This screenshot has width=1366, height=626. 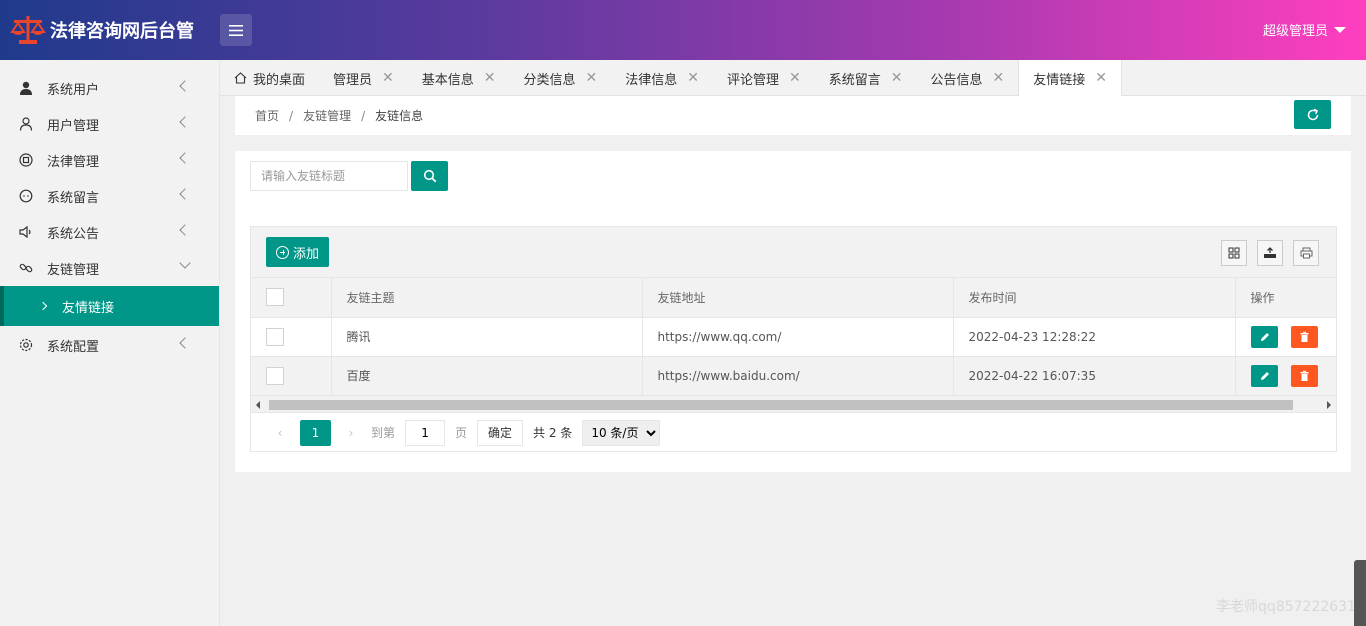 I want to click on page-label: 页, so click(x=461, y=433).